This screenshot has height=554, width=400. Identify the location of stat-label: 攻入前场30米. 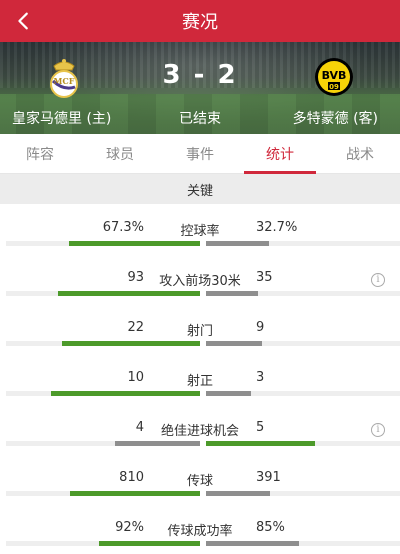
(200, 281).